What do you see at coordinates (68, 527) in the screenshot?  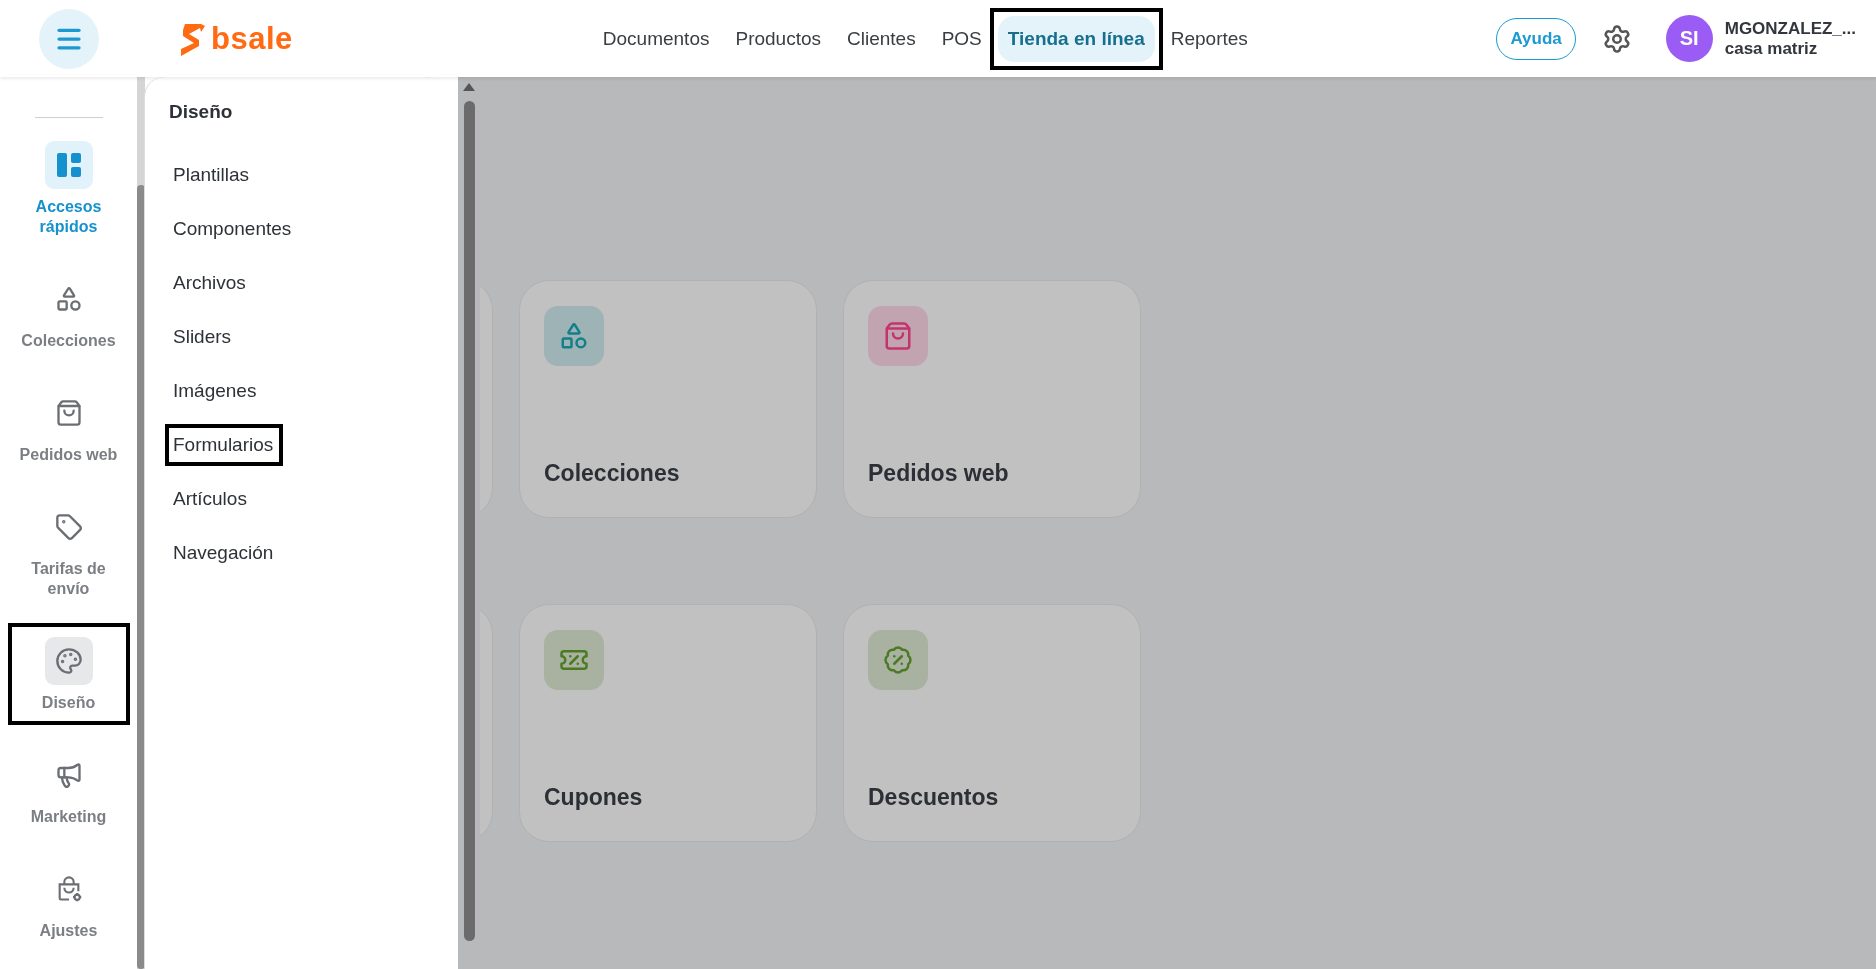 I see `tag-icon` at bounding box center [68, 527].